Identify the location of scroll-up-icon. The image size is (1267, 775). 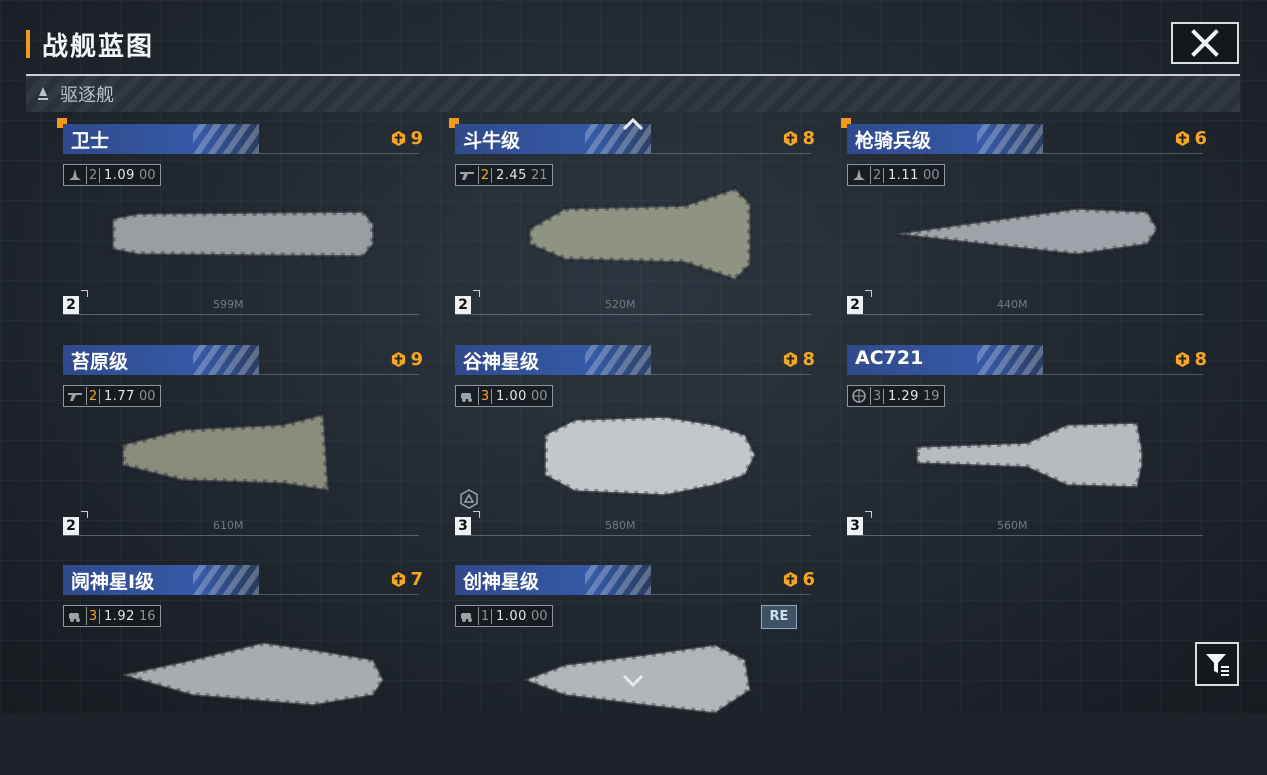
(633, 124).